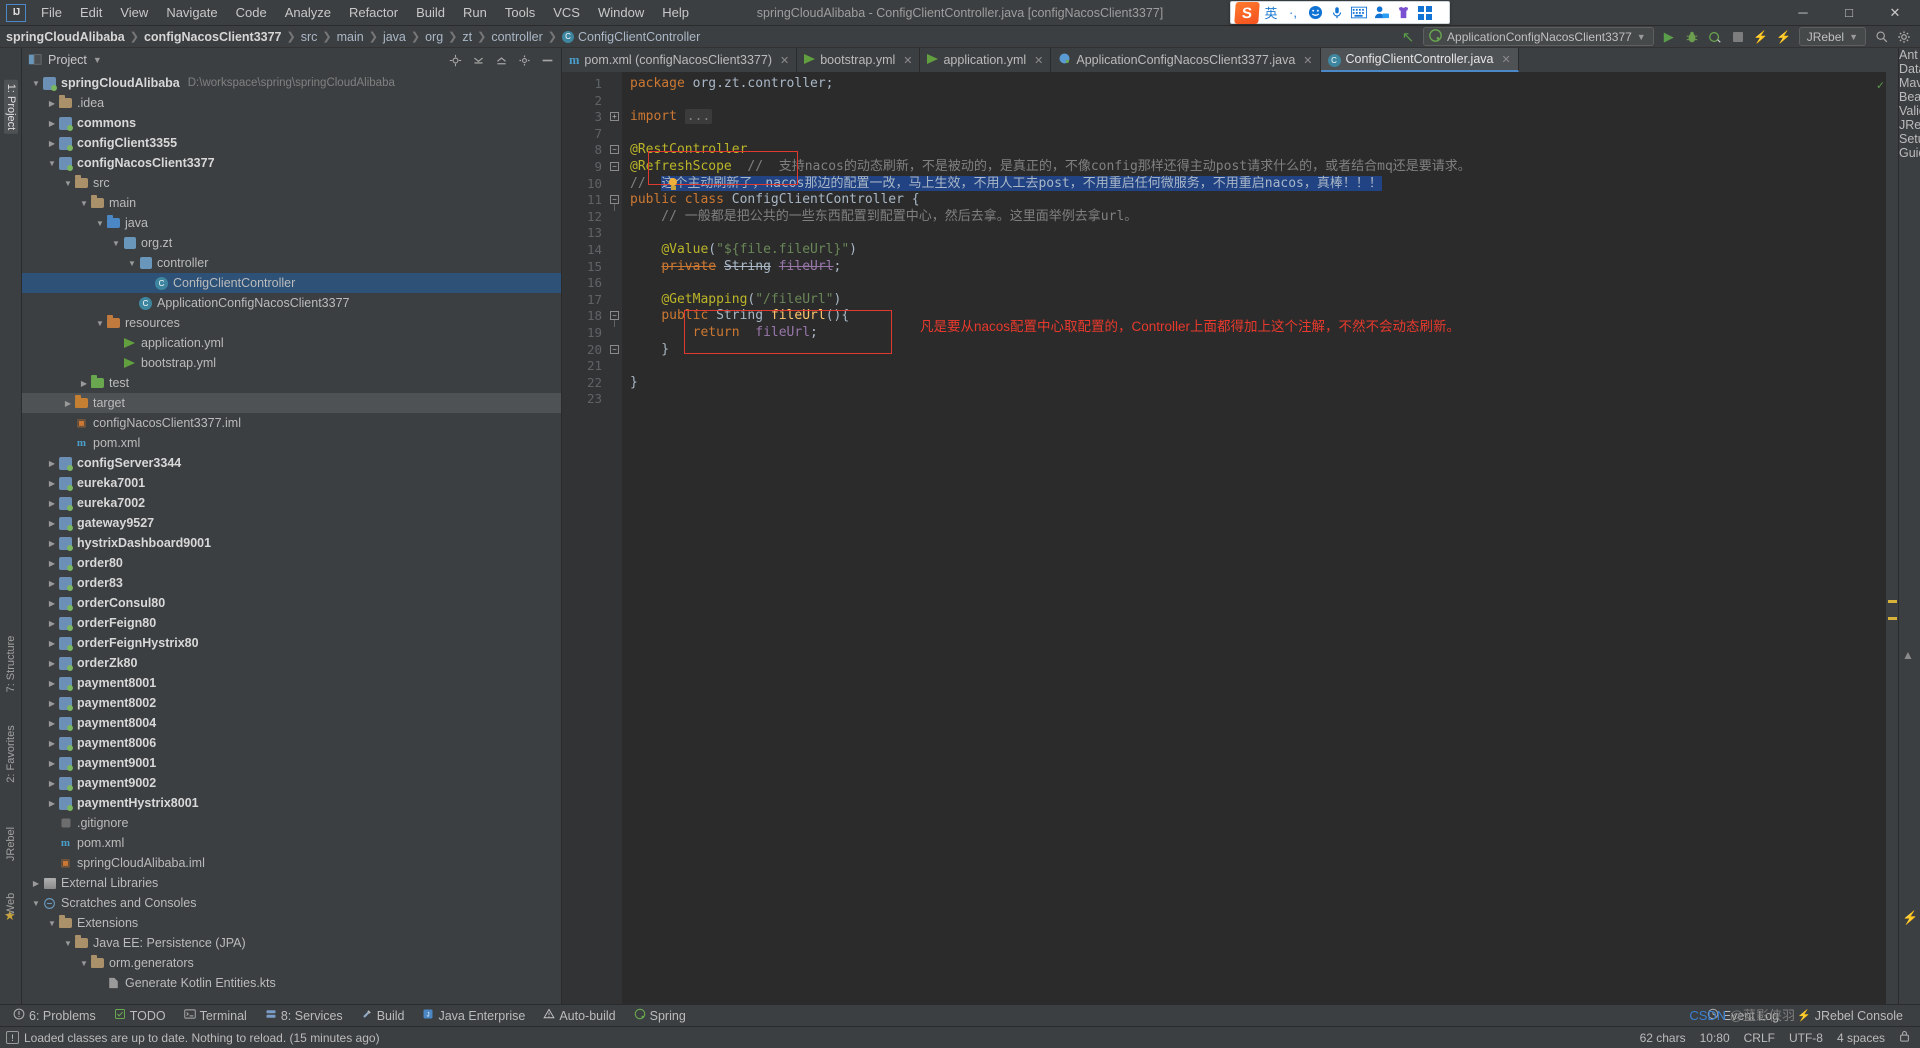 This screenshot has width=1920, height=1048. Describe the element at coordinates (291, 783) in the screenshot. I see `tree-row: ▶ payment9002` at that location.